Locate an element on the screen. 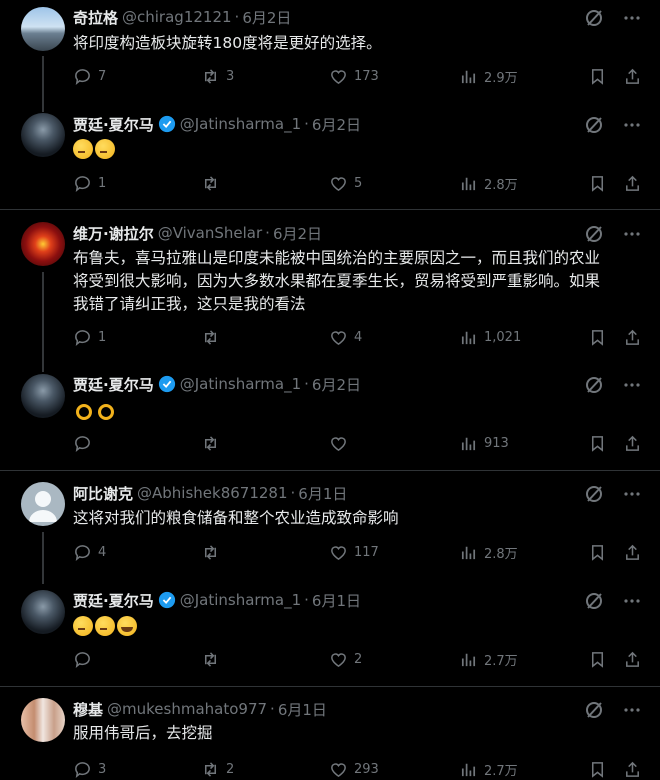  reply-button: 3 is located at coordinates (89, 769).